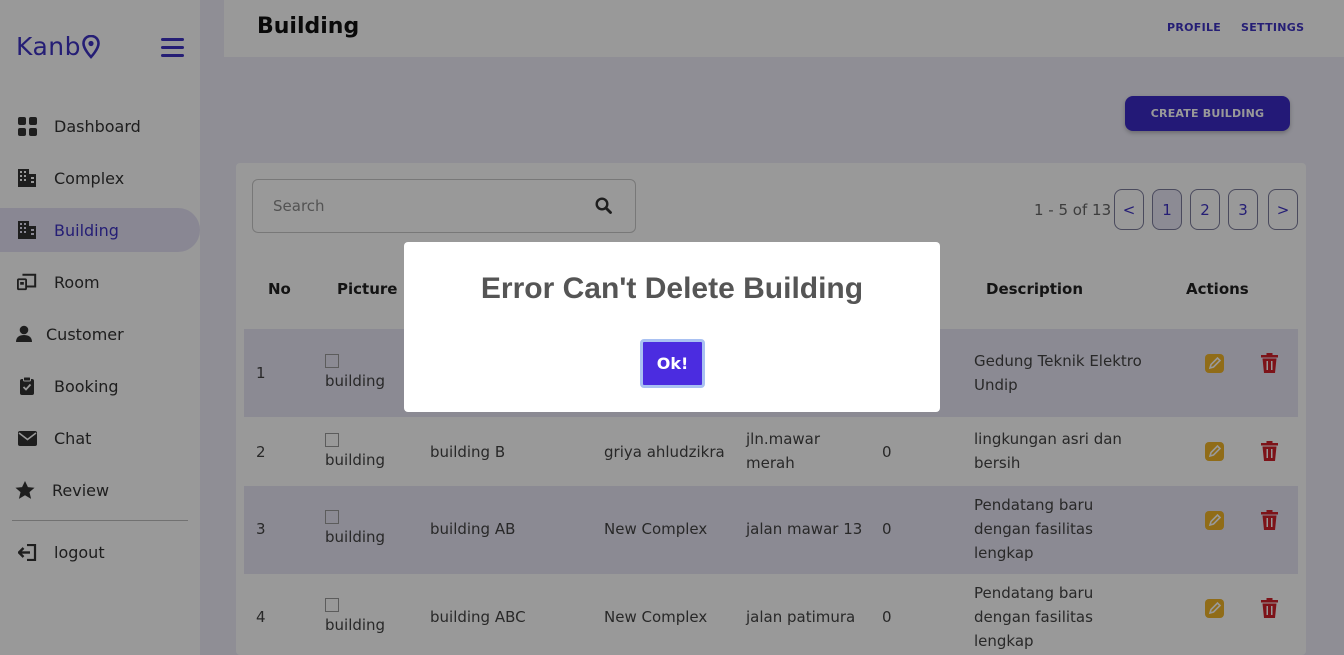 The image size is (1344, 655). What do you see at coordinates (672, 288) in the screenshot?
I see `dialog-title: Error Can't Delete Building` at bounding box center [672, 288].